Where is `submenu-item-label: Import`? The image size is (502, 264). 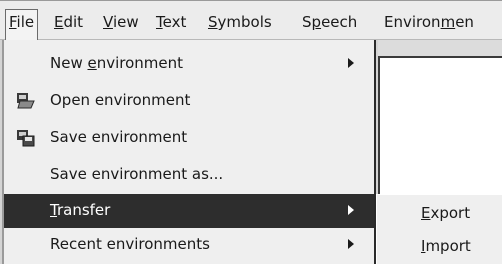 submenu-item-label: Import is located at coordinates (446, 246).